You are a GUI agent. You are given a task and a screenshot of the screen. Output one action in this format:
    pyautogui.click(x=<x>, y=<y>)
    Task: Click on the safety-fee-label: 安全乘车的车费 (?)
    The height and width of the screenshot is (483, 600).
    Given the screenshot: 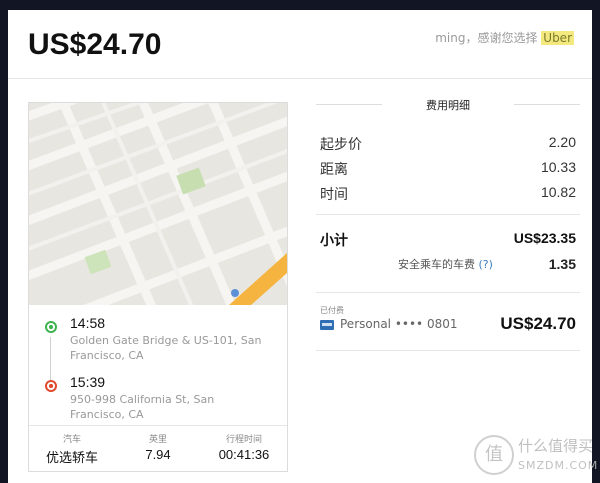 What is the action you would take?
    pyautogui.click(x=445, y=264)
    